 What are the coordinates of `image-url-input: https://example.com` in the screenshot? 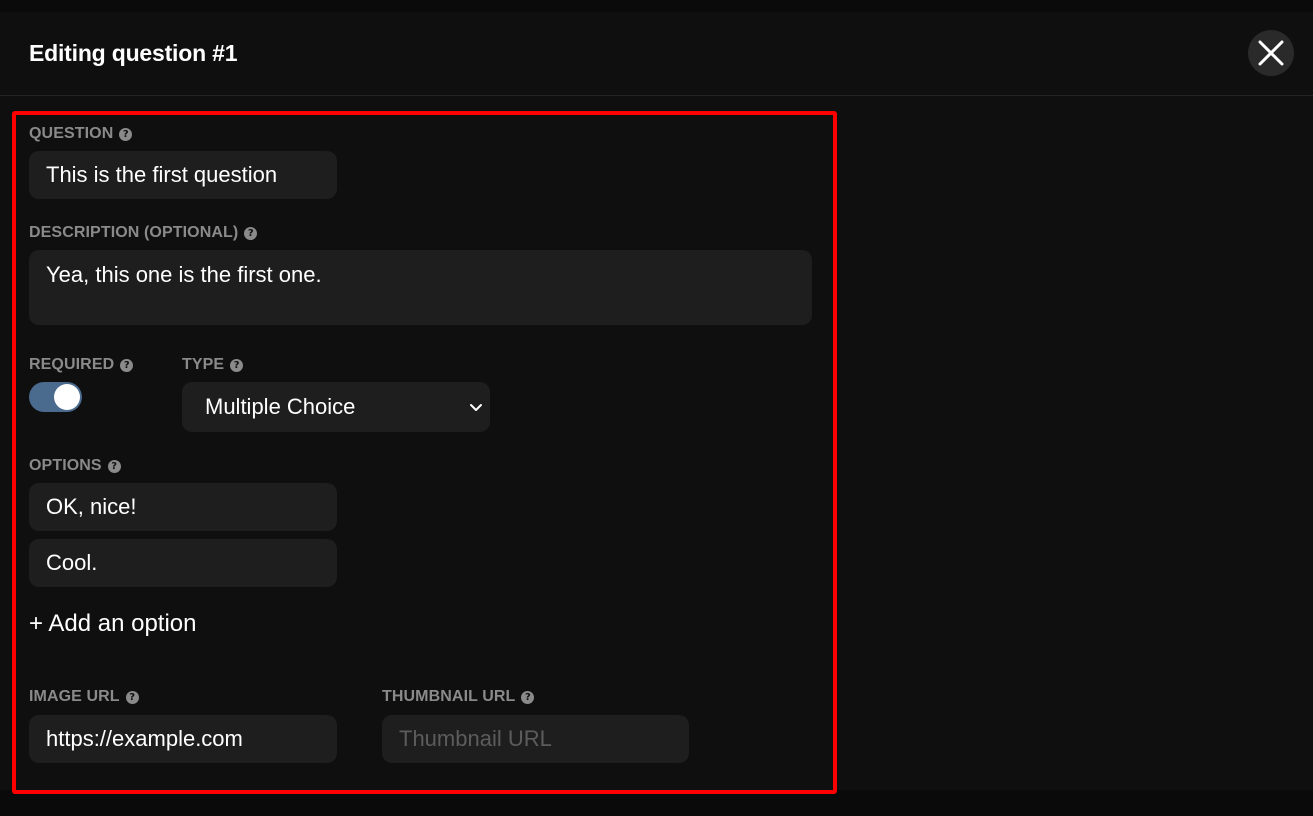 It's located at (183, 739).